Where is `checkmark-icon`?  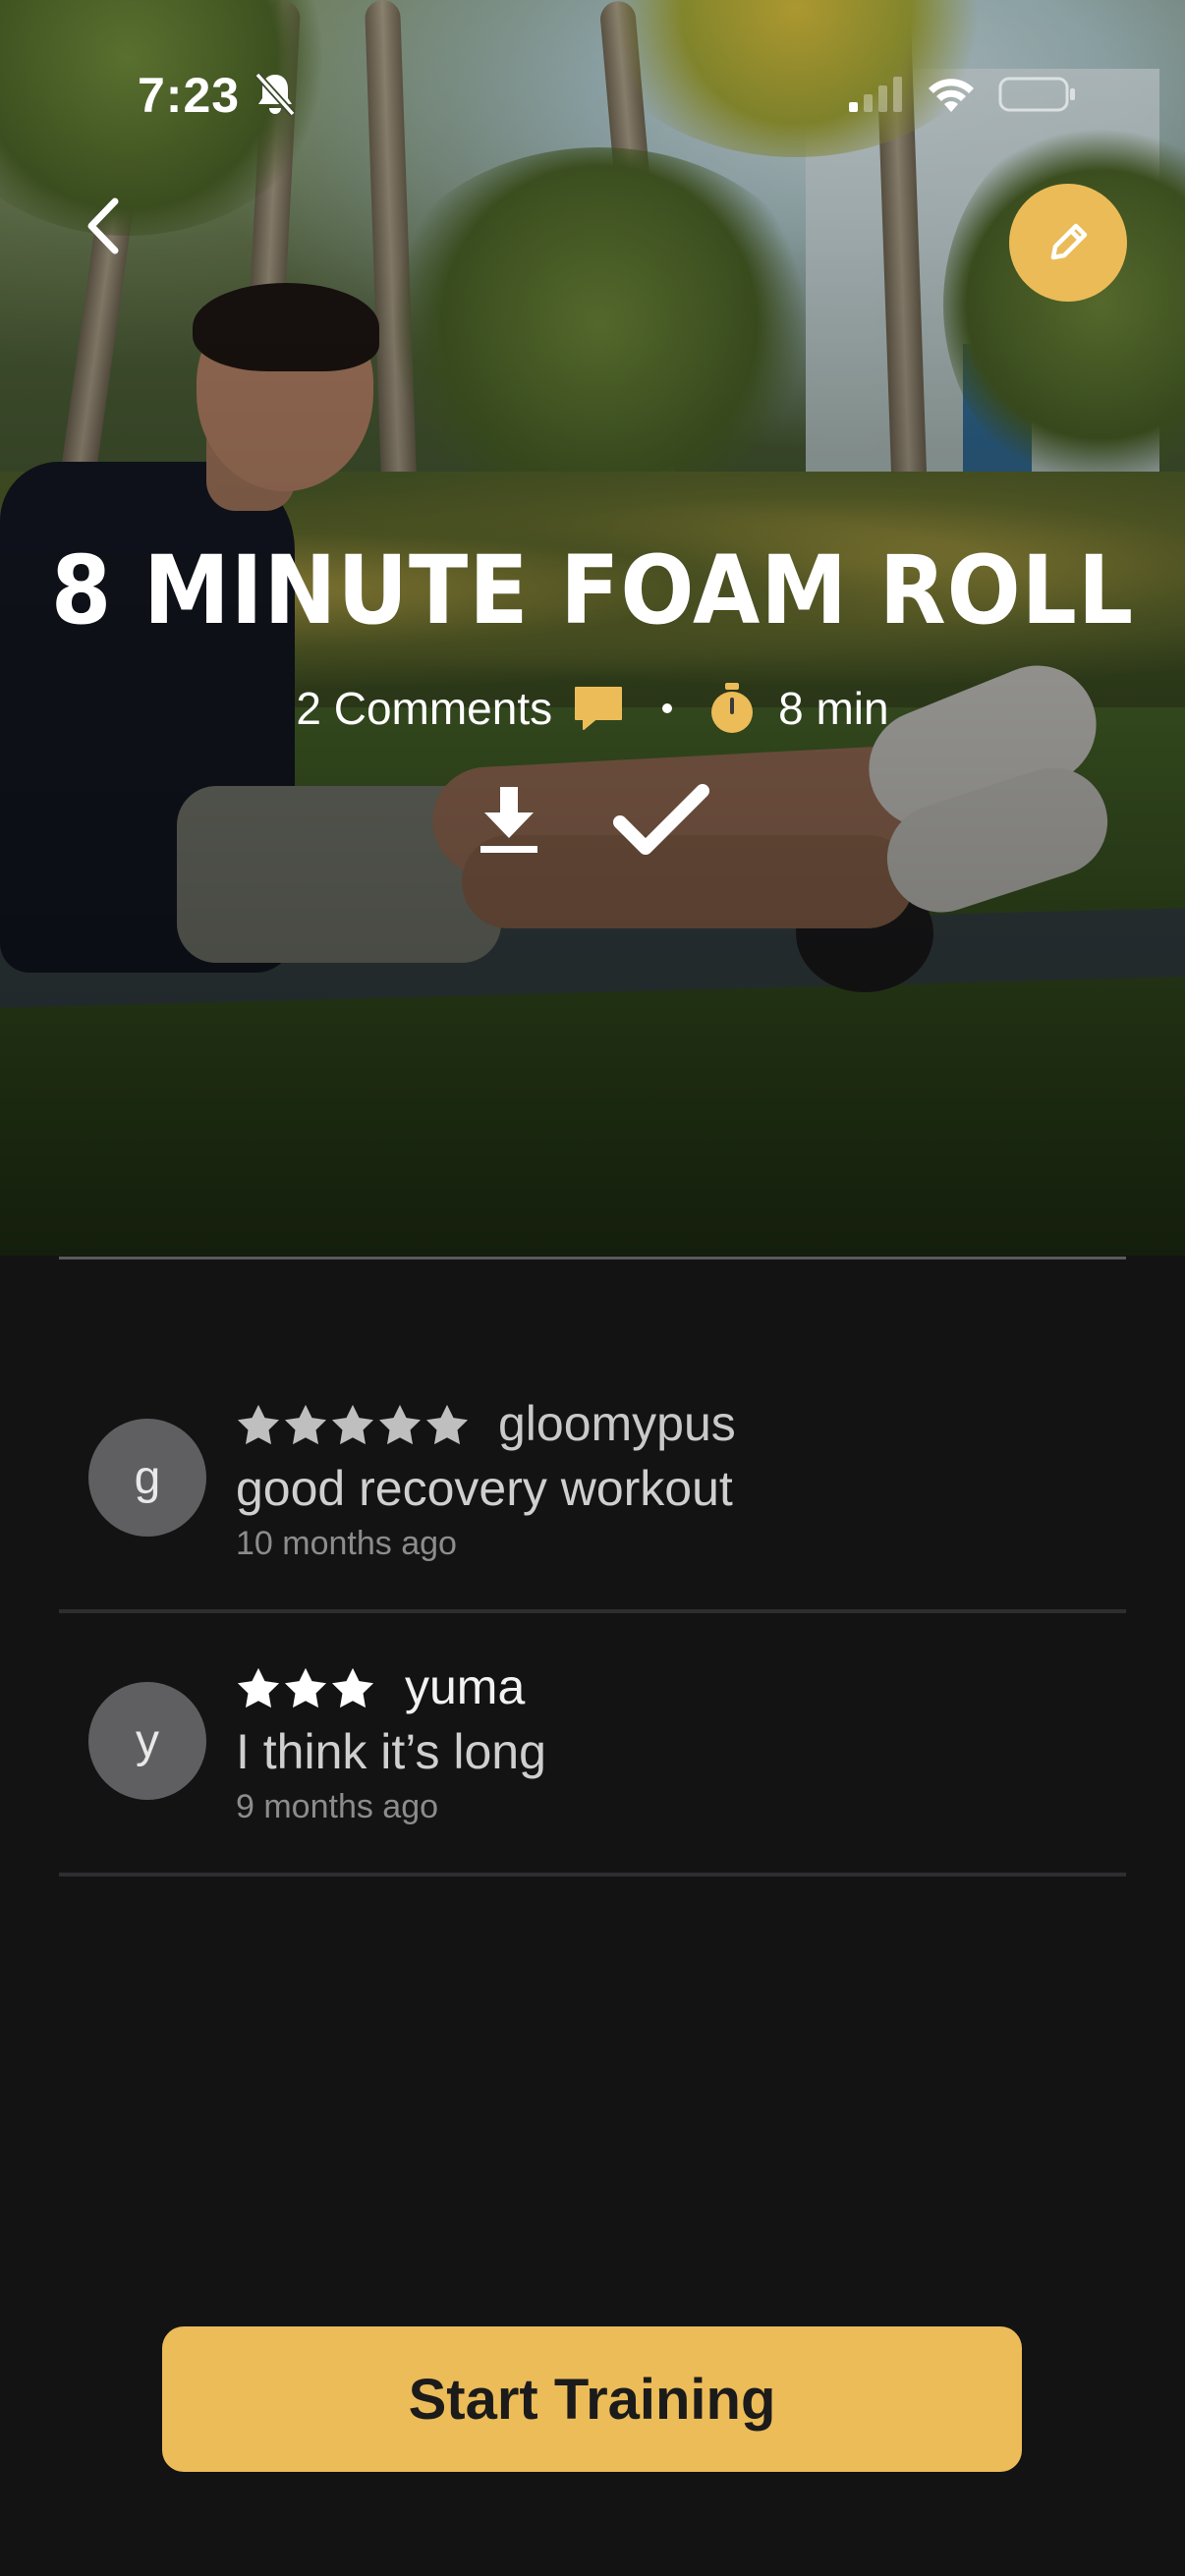
checkmark-icon is located at coordinates (661, 819).